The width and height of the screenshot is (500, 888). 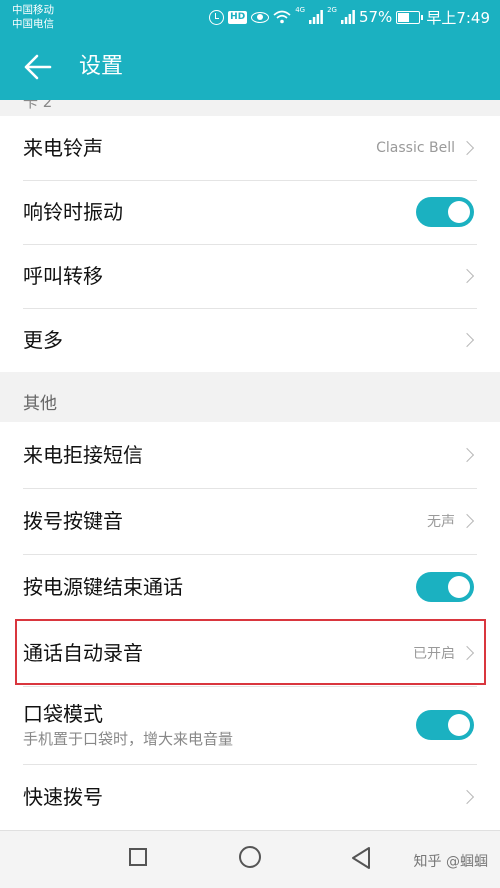 I want to click on battery-percent: 57%, so click(x=375, y=17).